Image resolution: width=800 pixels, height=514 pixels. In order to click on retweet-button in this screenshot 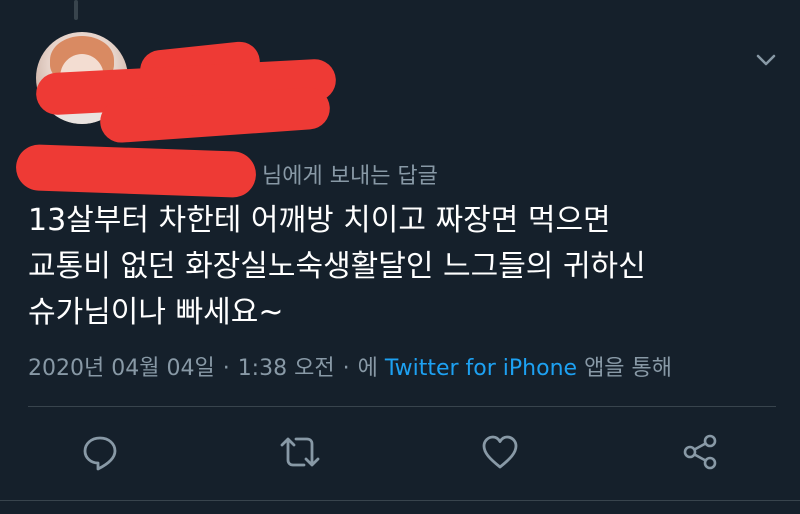, I will do `click(300, 452)`.